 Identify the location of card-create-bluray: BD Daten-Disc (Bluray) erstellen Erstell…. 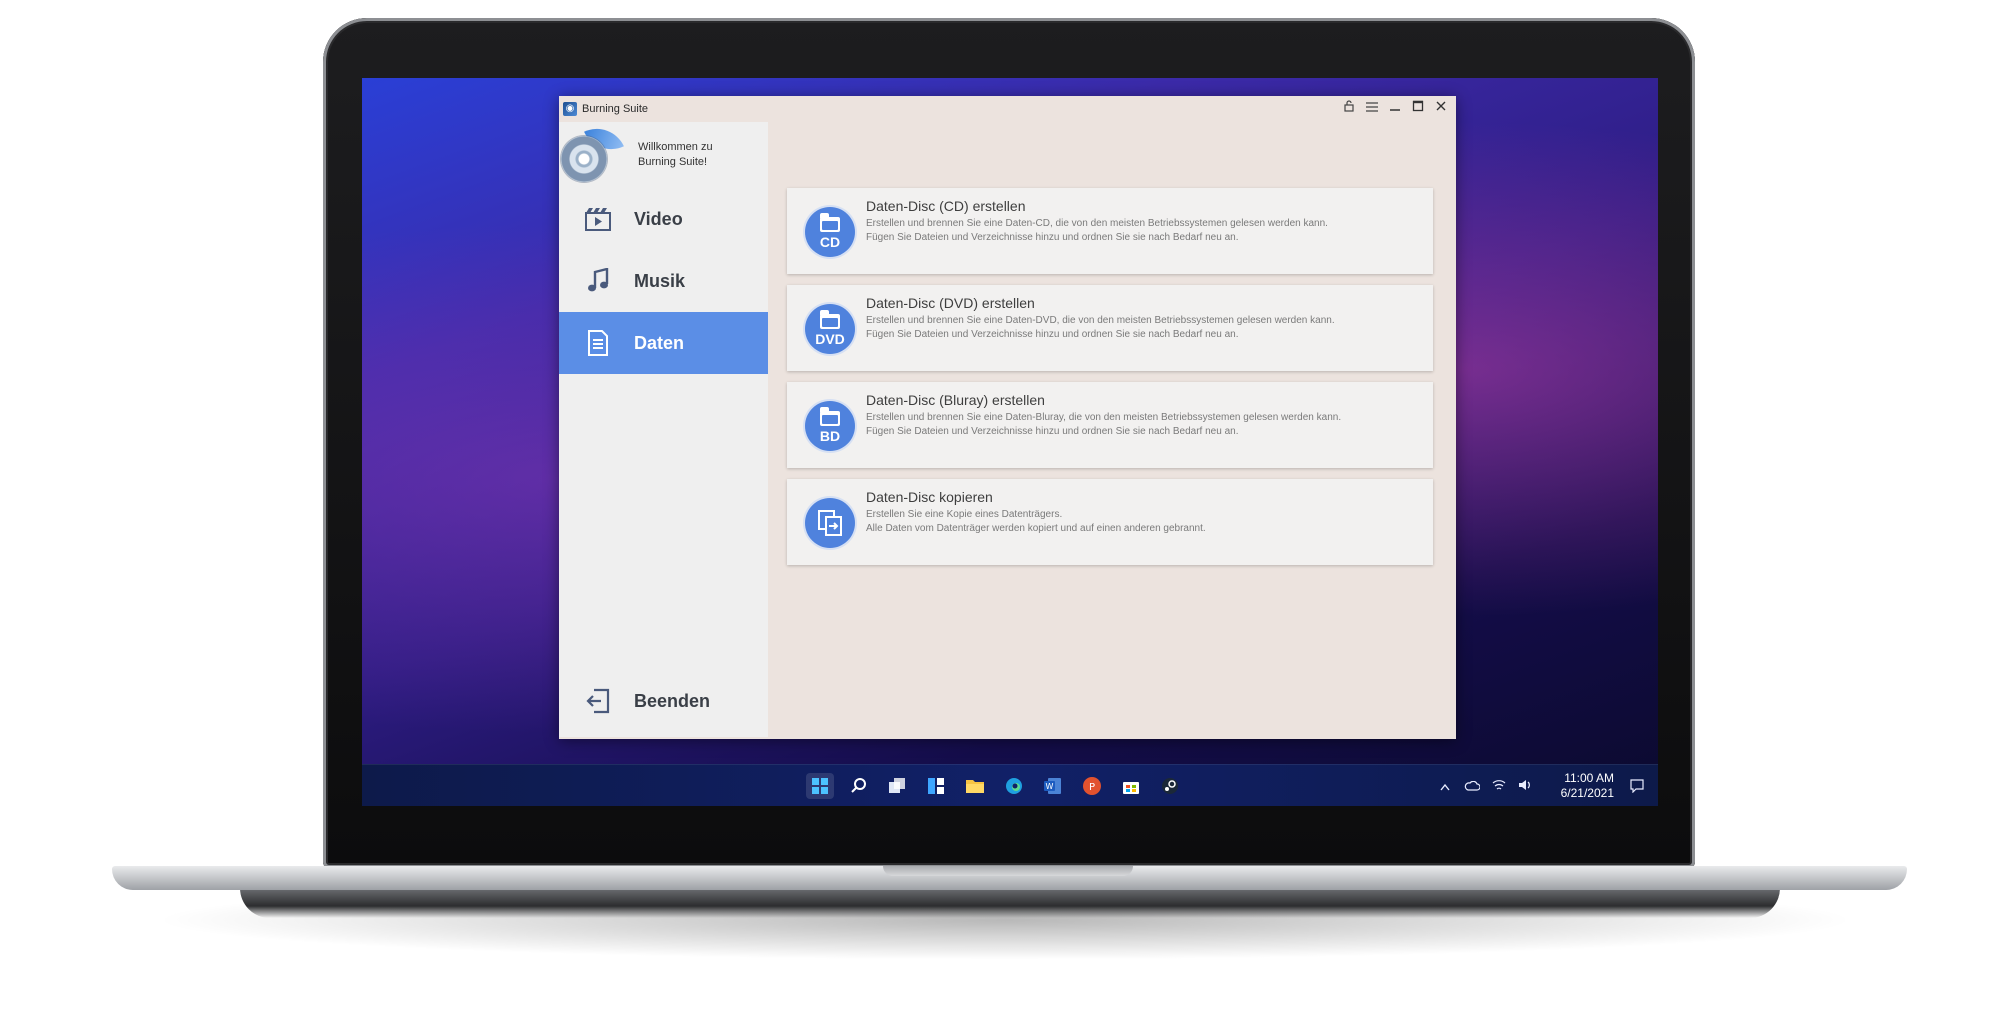
(1110, 425).